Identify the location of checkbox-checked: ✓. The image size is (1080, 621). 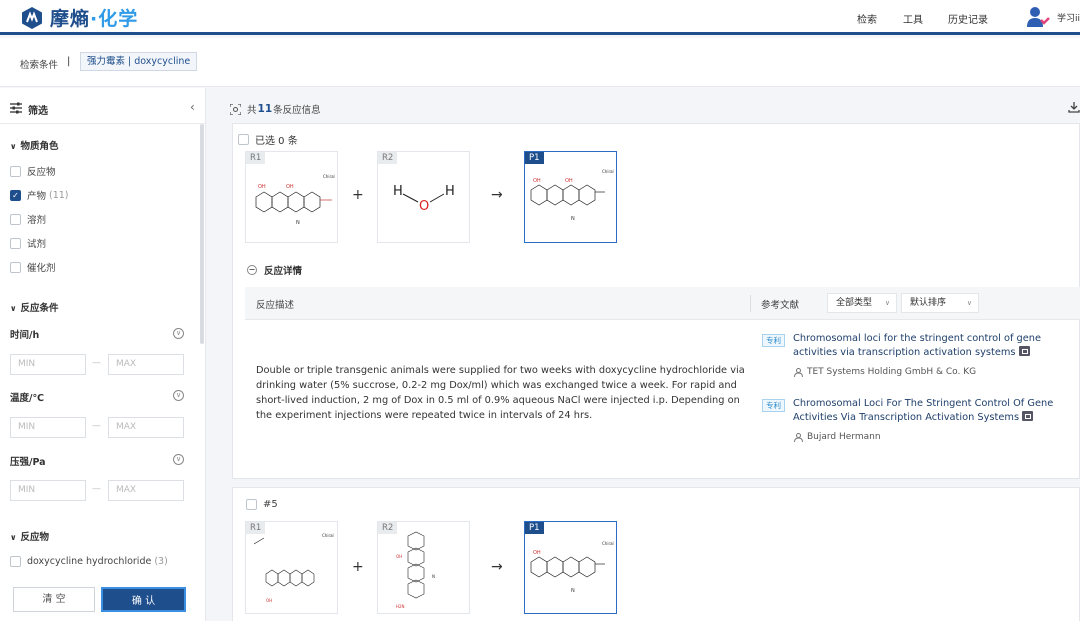
(15, 195).